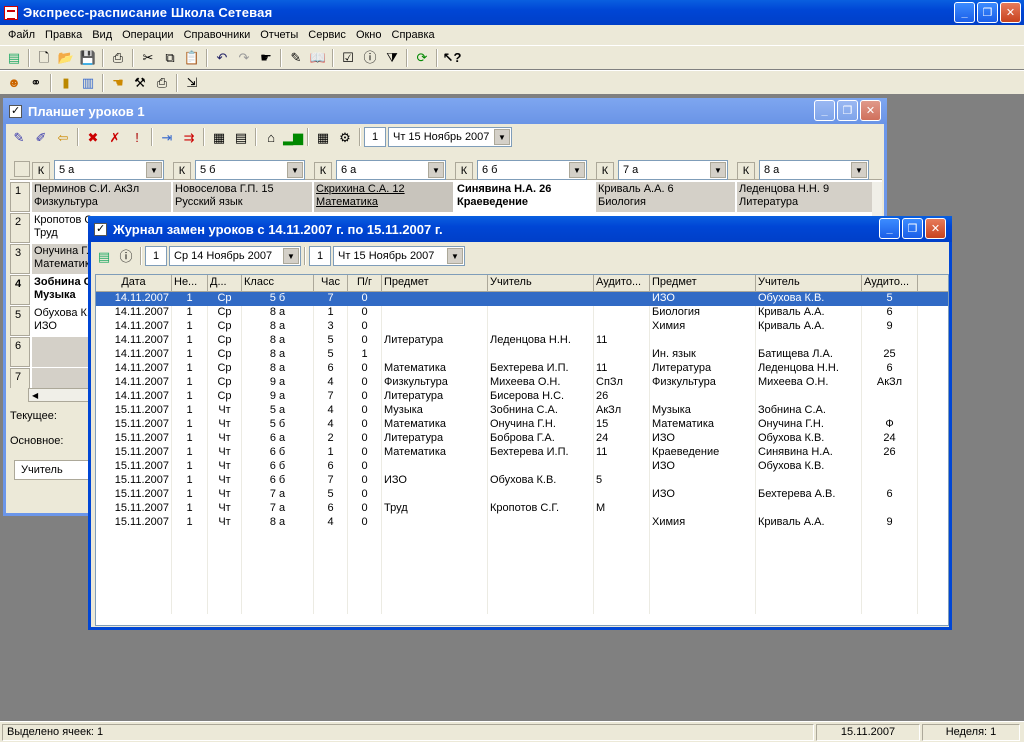 This screenshot has width=1024, height=742. I want to click on settings-icon: ⚙, so click(345, 137).